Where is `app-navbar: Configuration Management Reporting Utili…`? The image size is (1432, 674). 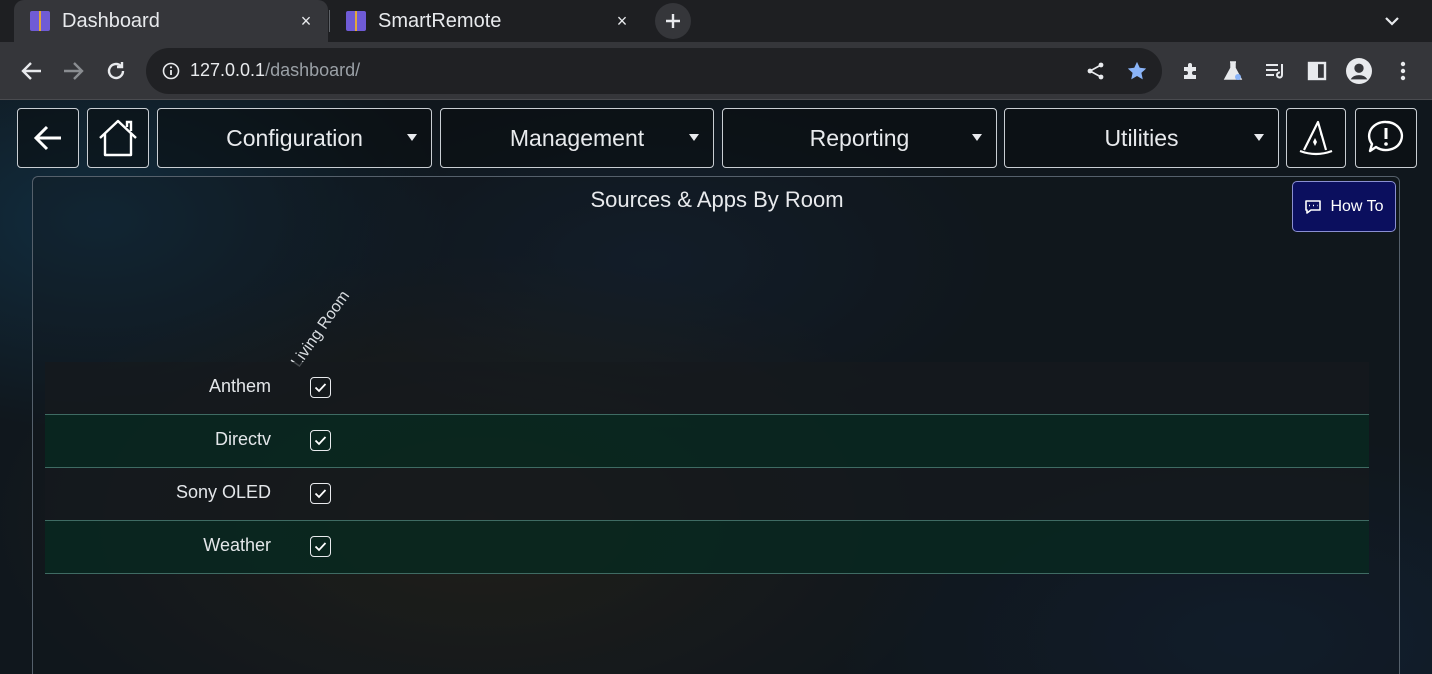 app-navbar: Configuration Management Reporting Utili… is located at coordinates (716, 136).